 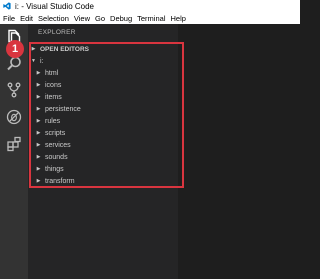 I want to click on extensions-icon, so click(x=14, y=144).